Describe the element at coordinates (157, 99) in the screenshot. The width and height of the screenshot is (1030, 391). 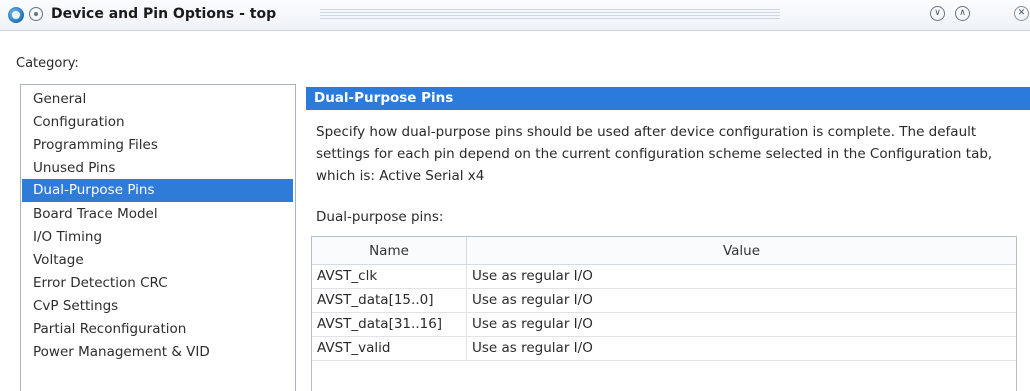
I see `category-item-general: General` at that location.